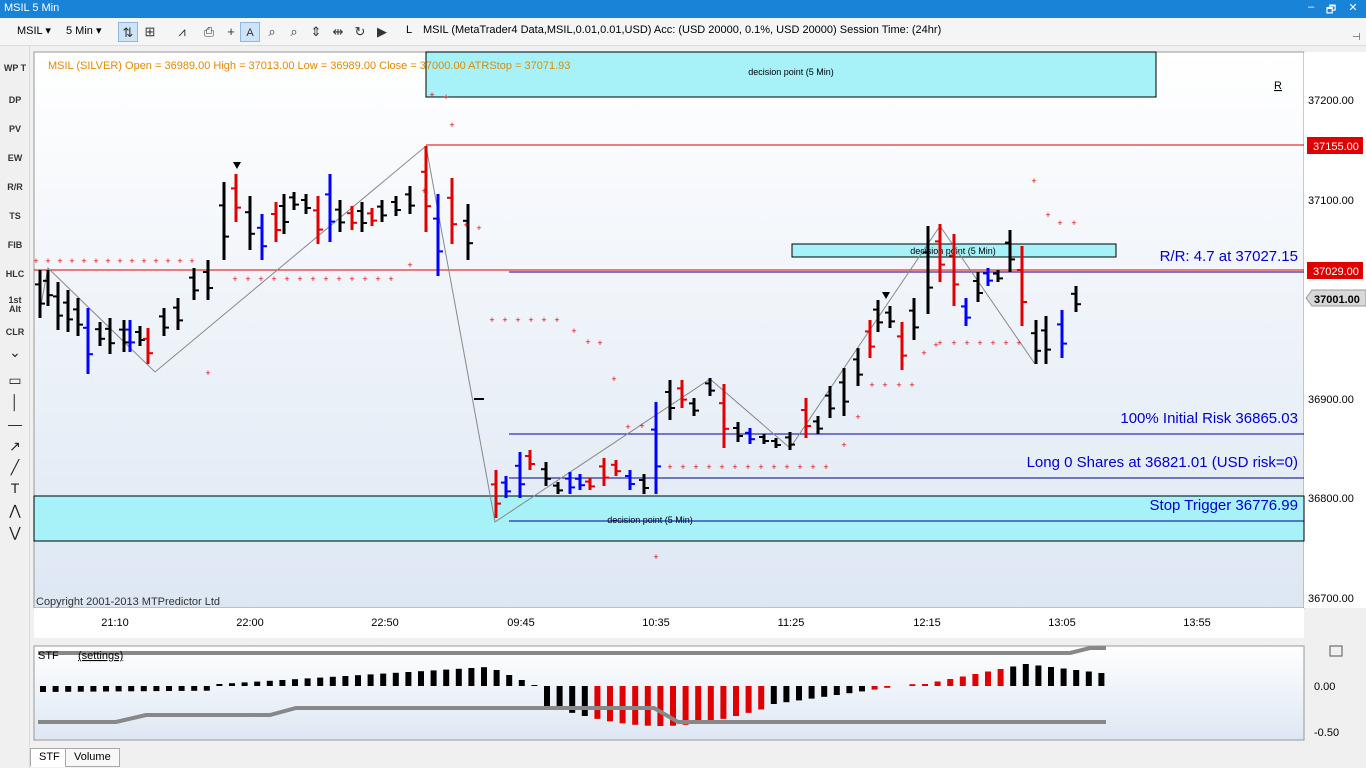 This screenshot has width=1366, height=768. What do you see at coordinates (92, 757) in the screenshot?
I see `tab-volume: Volume` at bounding box center [92, 757].